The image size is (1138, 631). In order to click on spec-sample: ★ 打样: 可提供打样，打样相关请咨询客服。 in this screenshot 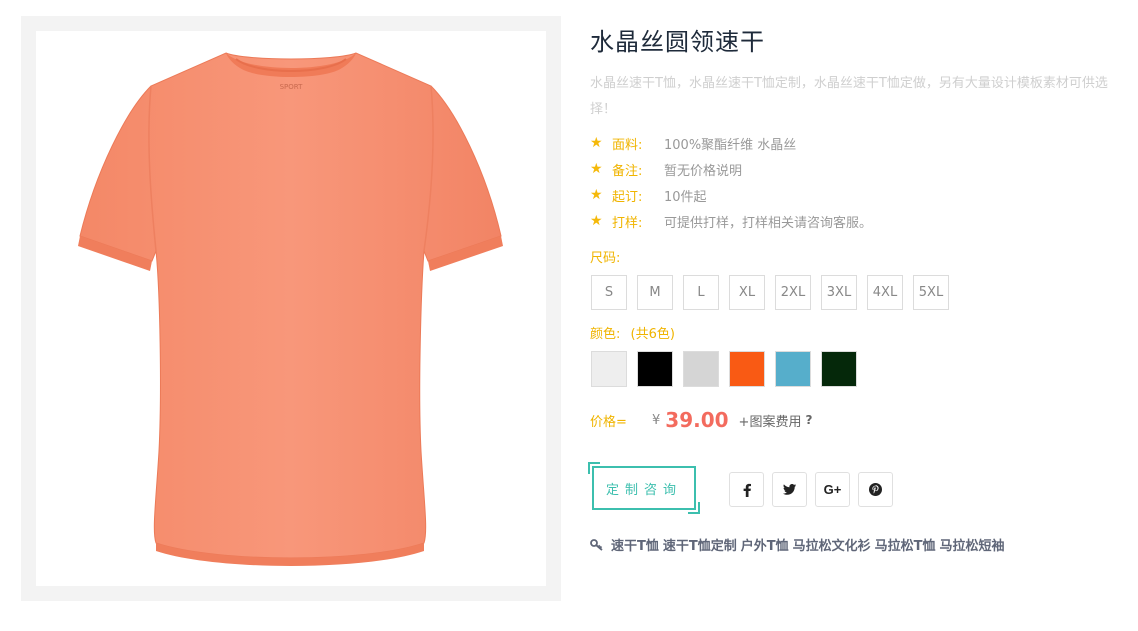, I will do `click(731, 221)`.